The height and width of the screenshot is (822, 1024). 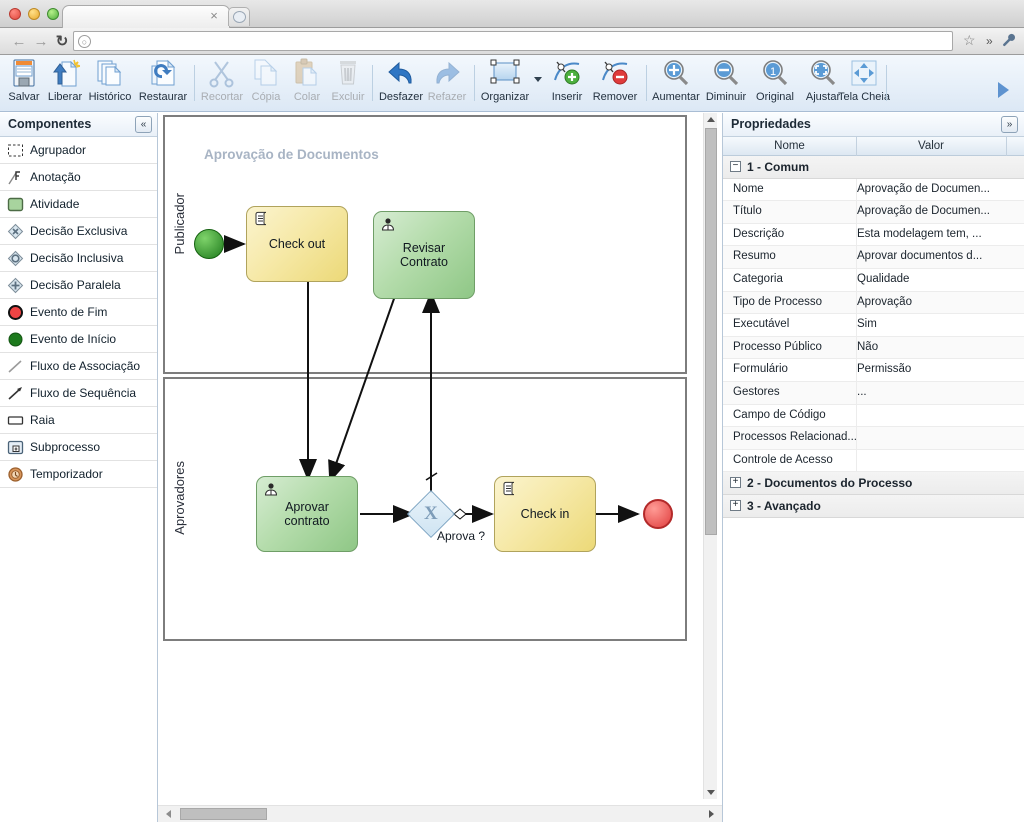 I want to click on palette-header: Componentes «, so click(x=78, y=125).